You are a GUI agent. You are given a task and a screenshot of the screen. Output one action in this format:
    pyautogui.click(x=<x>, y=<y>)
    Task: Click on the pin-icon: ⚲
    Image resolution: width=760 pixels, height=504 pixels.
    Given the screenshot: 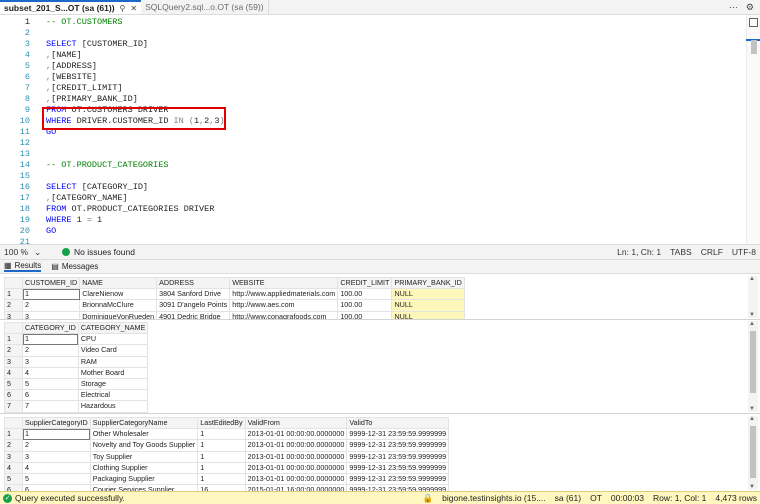 What is the action you would take?
    pyautogui.click(x=123, y=8)
    